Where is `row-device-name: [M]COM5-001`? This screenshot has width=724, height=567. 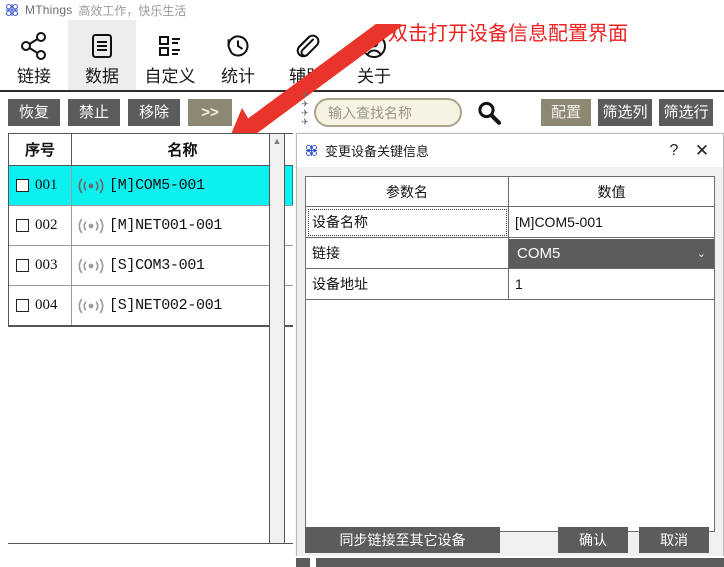
row-device-name: [M]COM5-001 is located at coordinates (157, 185).